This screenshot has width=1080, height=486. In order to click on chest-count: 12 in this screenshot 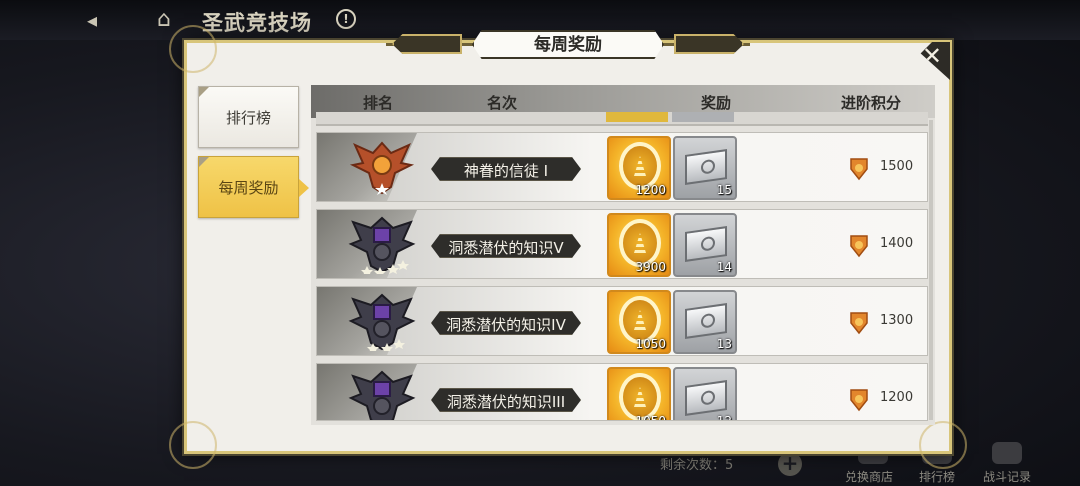, I will do `click(724, 417)`.